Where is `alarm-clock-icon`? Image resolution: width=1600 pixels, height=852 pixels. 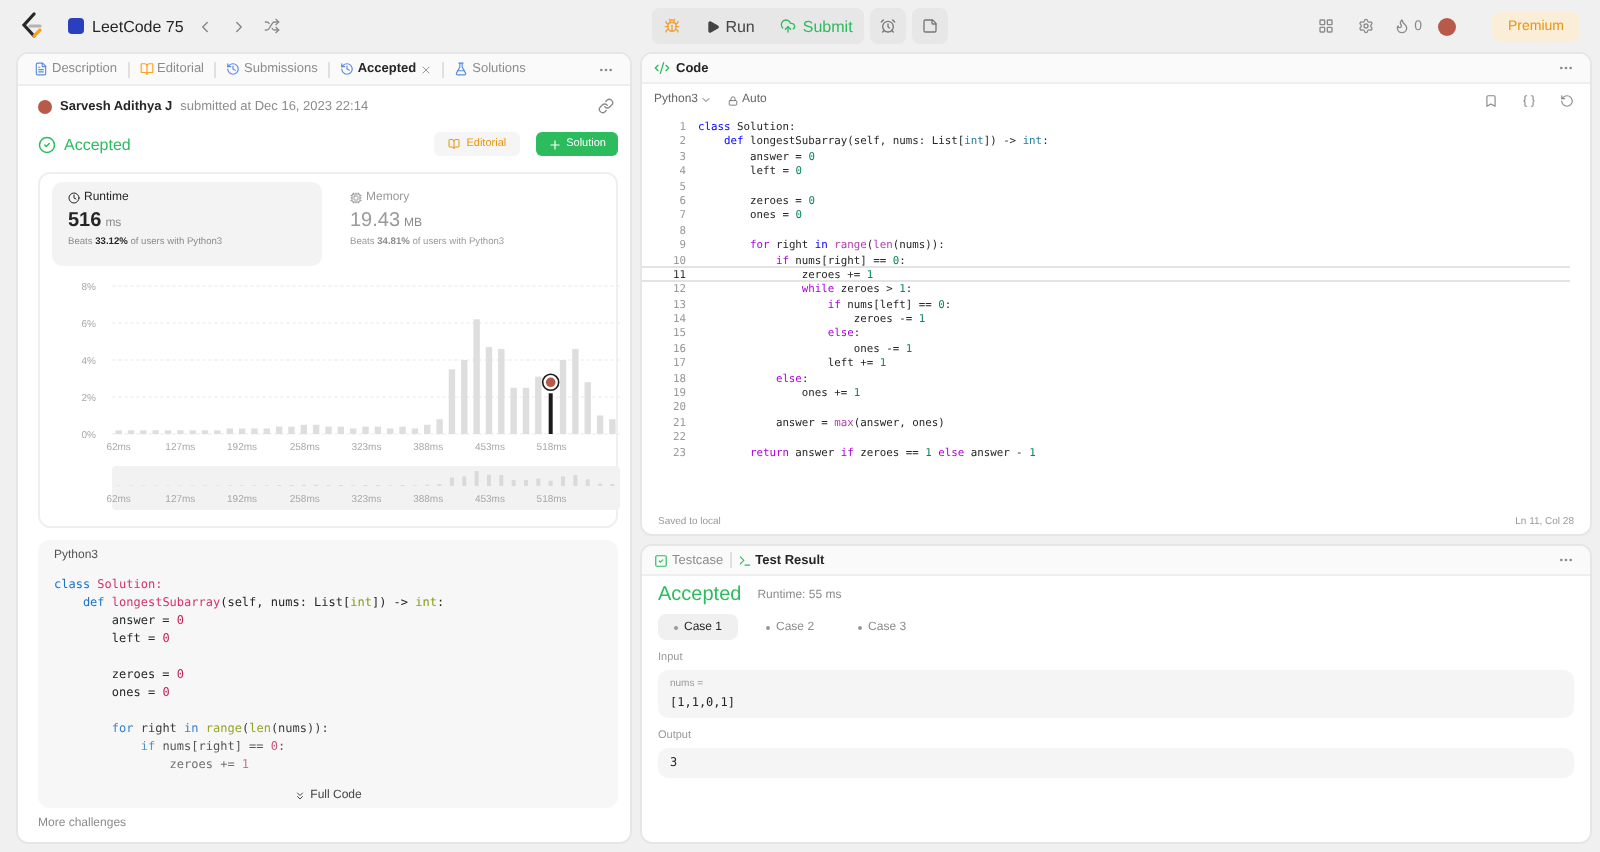
alarm-clock-icon is located at coordinates (888, 26).